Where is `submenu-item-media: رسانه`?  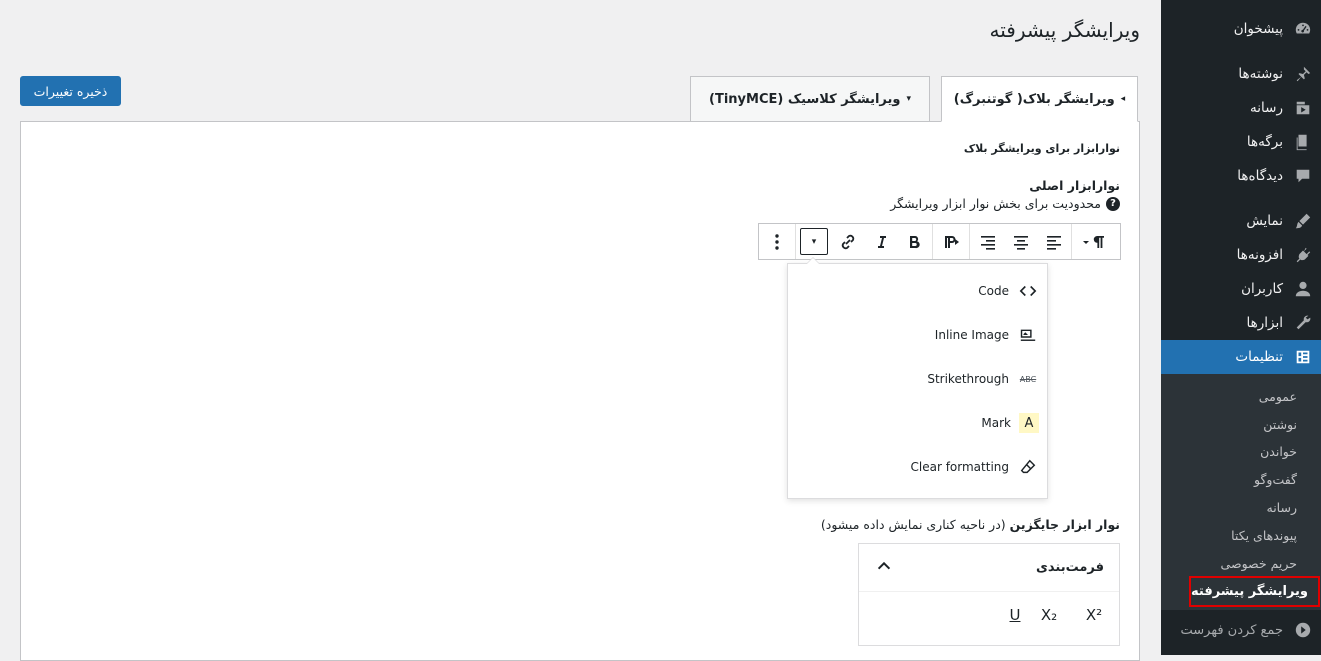 submenu-item-media: رسانه is located at coordinates (1241, 507).